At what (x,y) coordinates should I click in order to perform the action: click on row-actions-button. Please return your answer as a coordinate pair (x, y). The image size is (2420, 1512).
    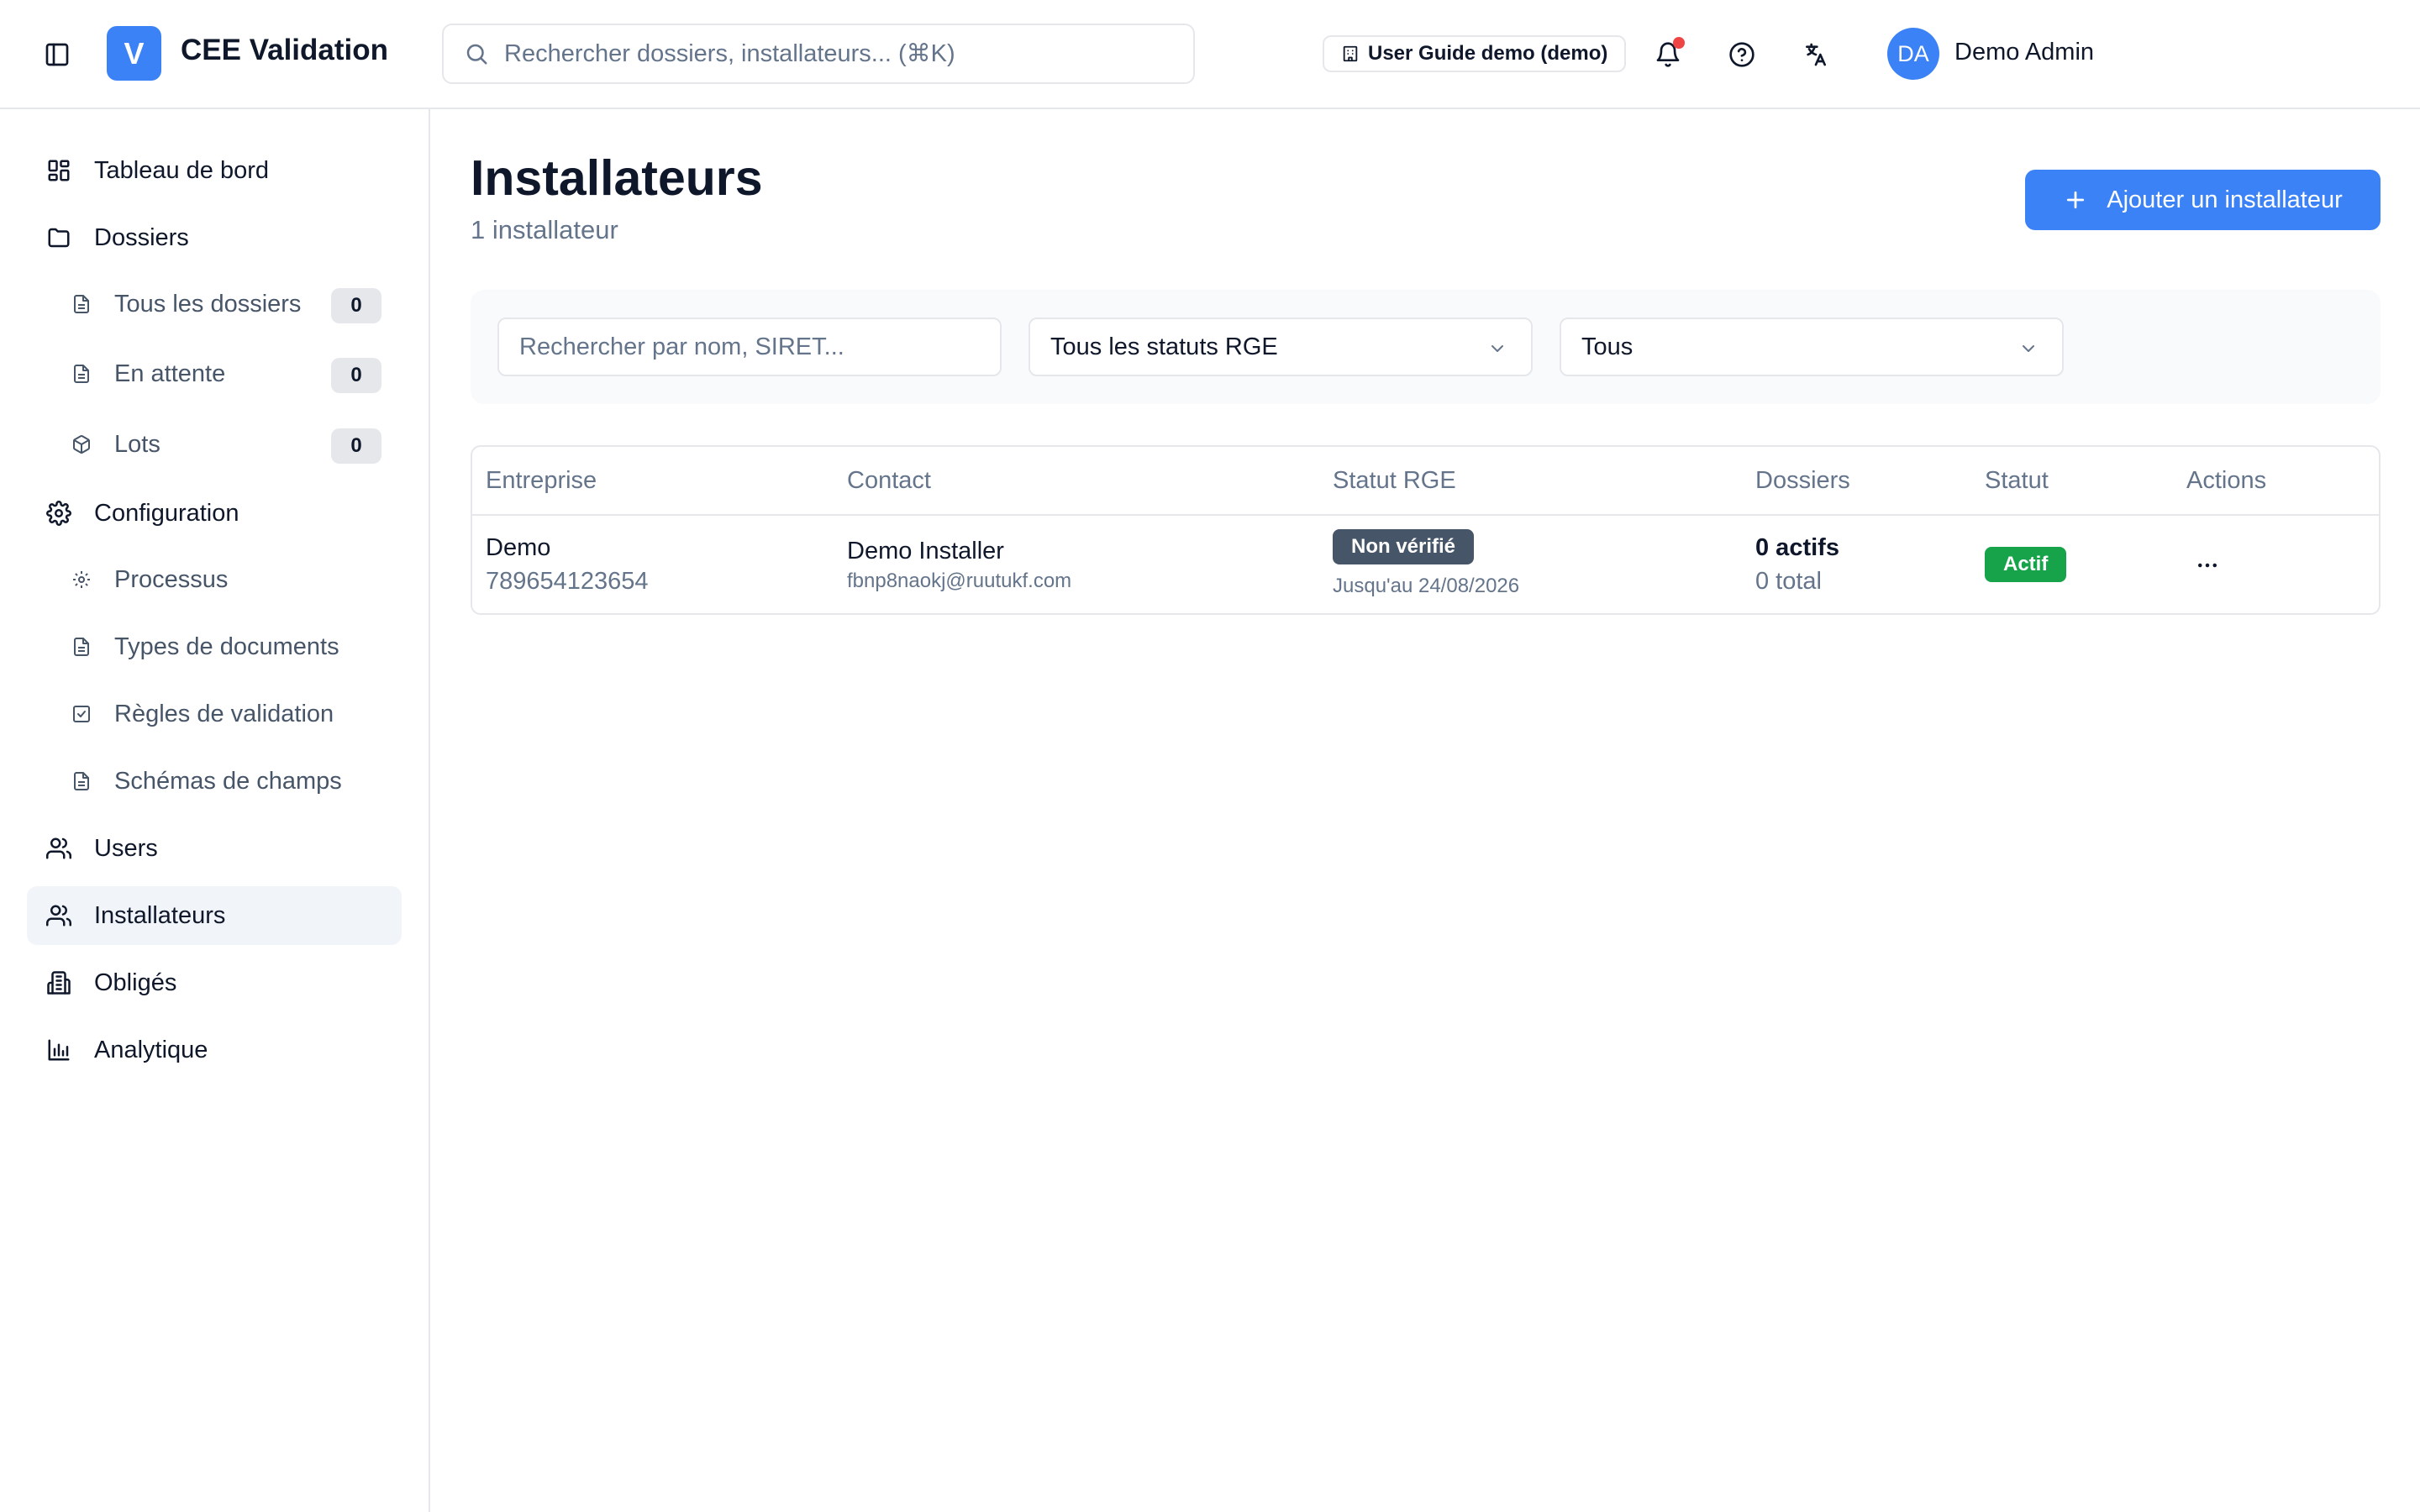
    Looking at the image, I should click on (2207, 565).